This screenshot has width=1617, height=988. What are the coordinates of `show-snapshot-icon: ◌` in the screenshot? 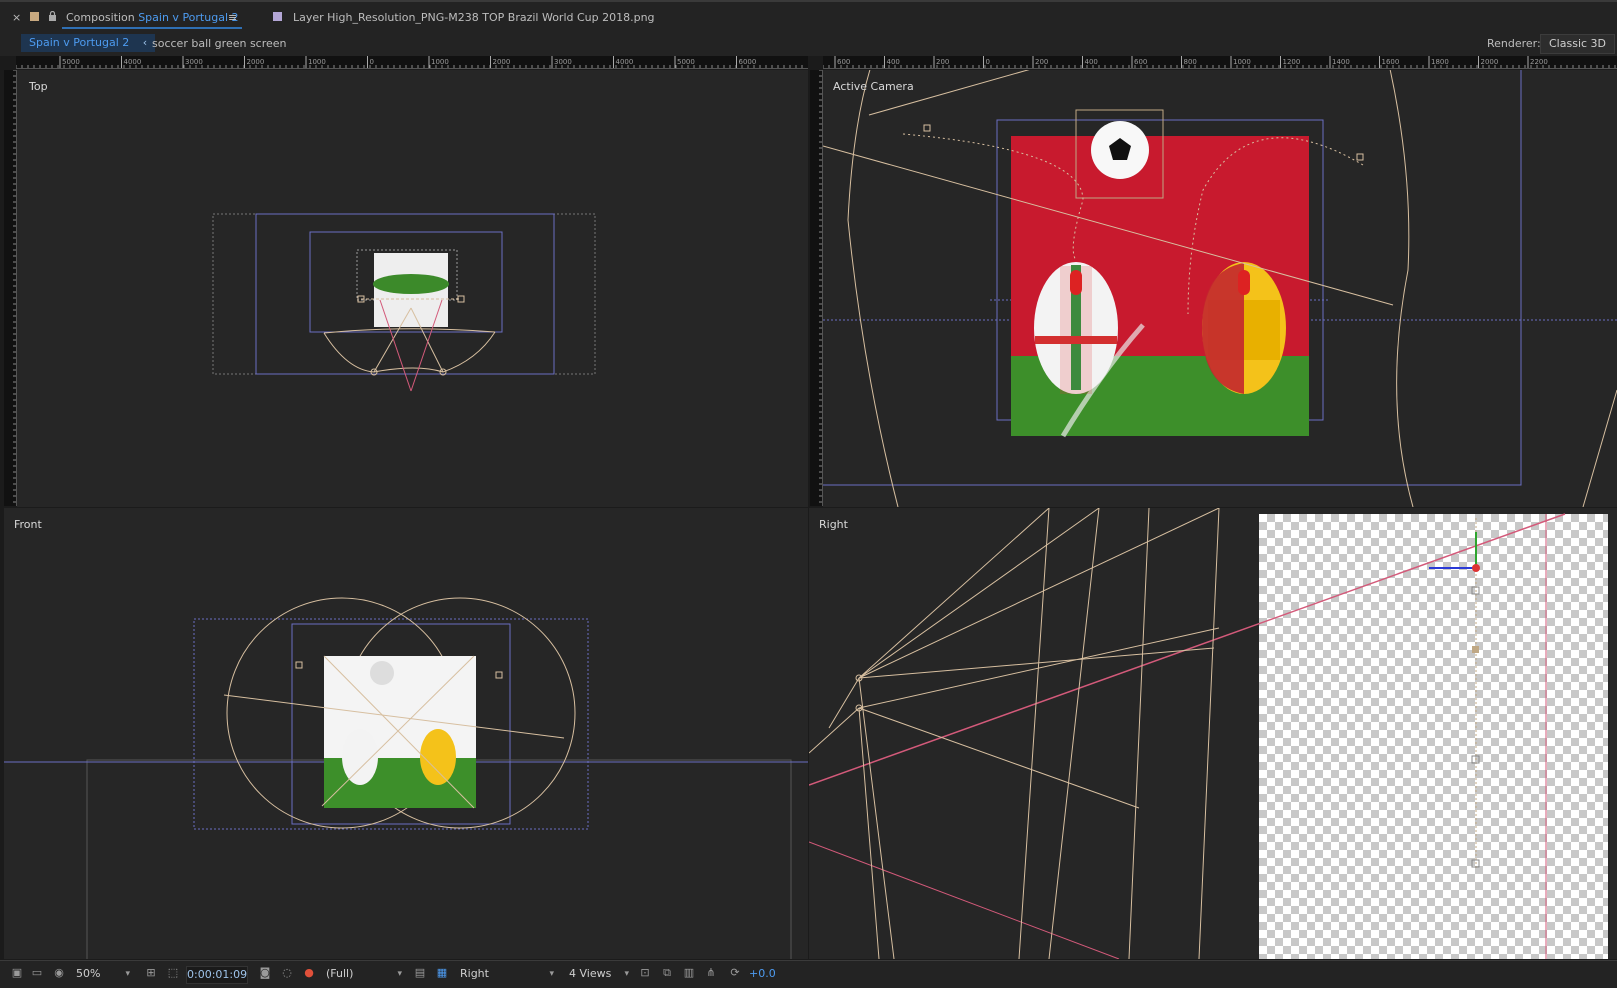 It's located at (287, 973).